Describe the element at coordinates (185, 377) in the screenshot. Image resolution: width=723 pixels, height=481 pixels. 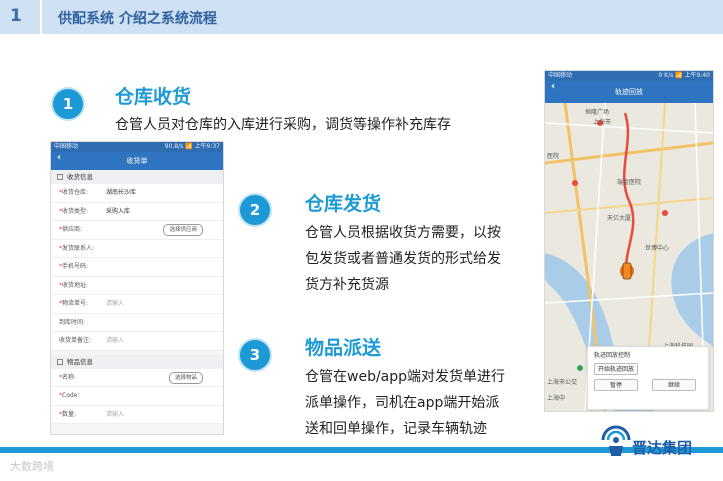
I see `select-button: 选择物品` at that location.